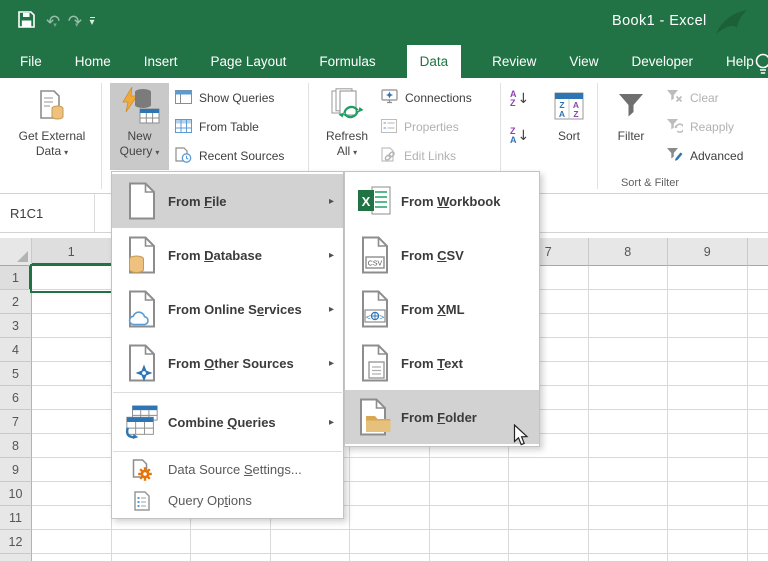  I want to click on get-external-data-button: Get External Data ▾, so click(52, 126).